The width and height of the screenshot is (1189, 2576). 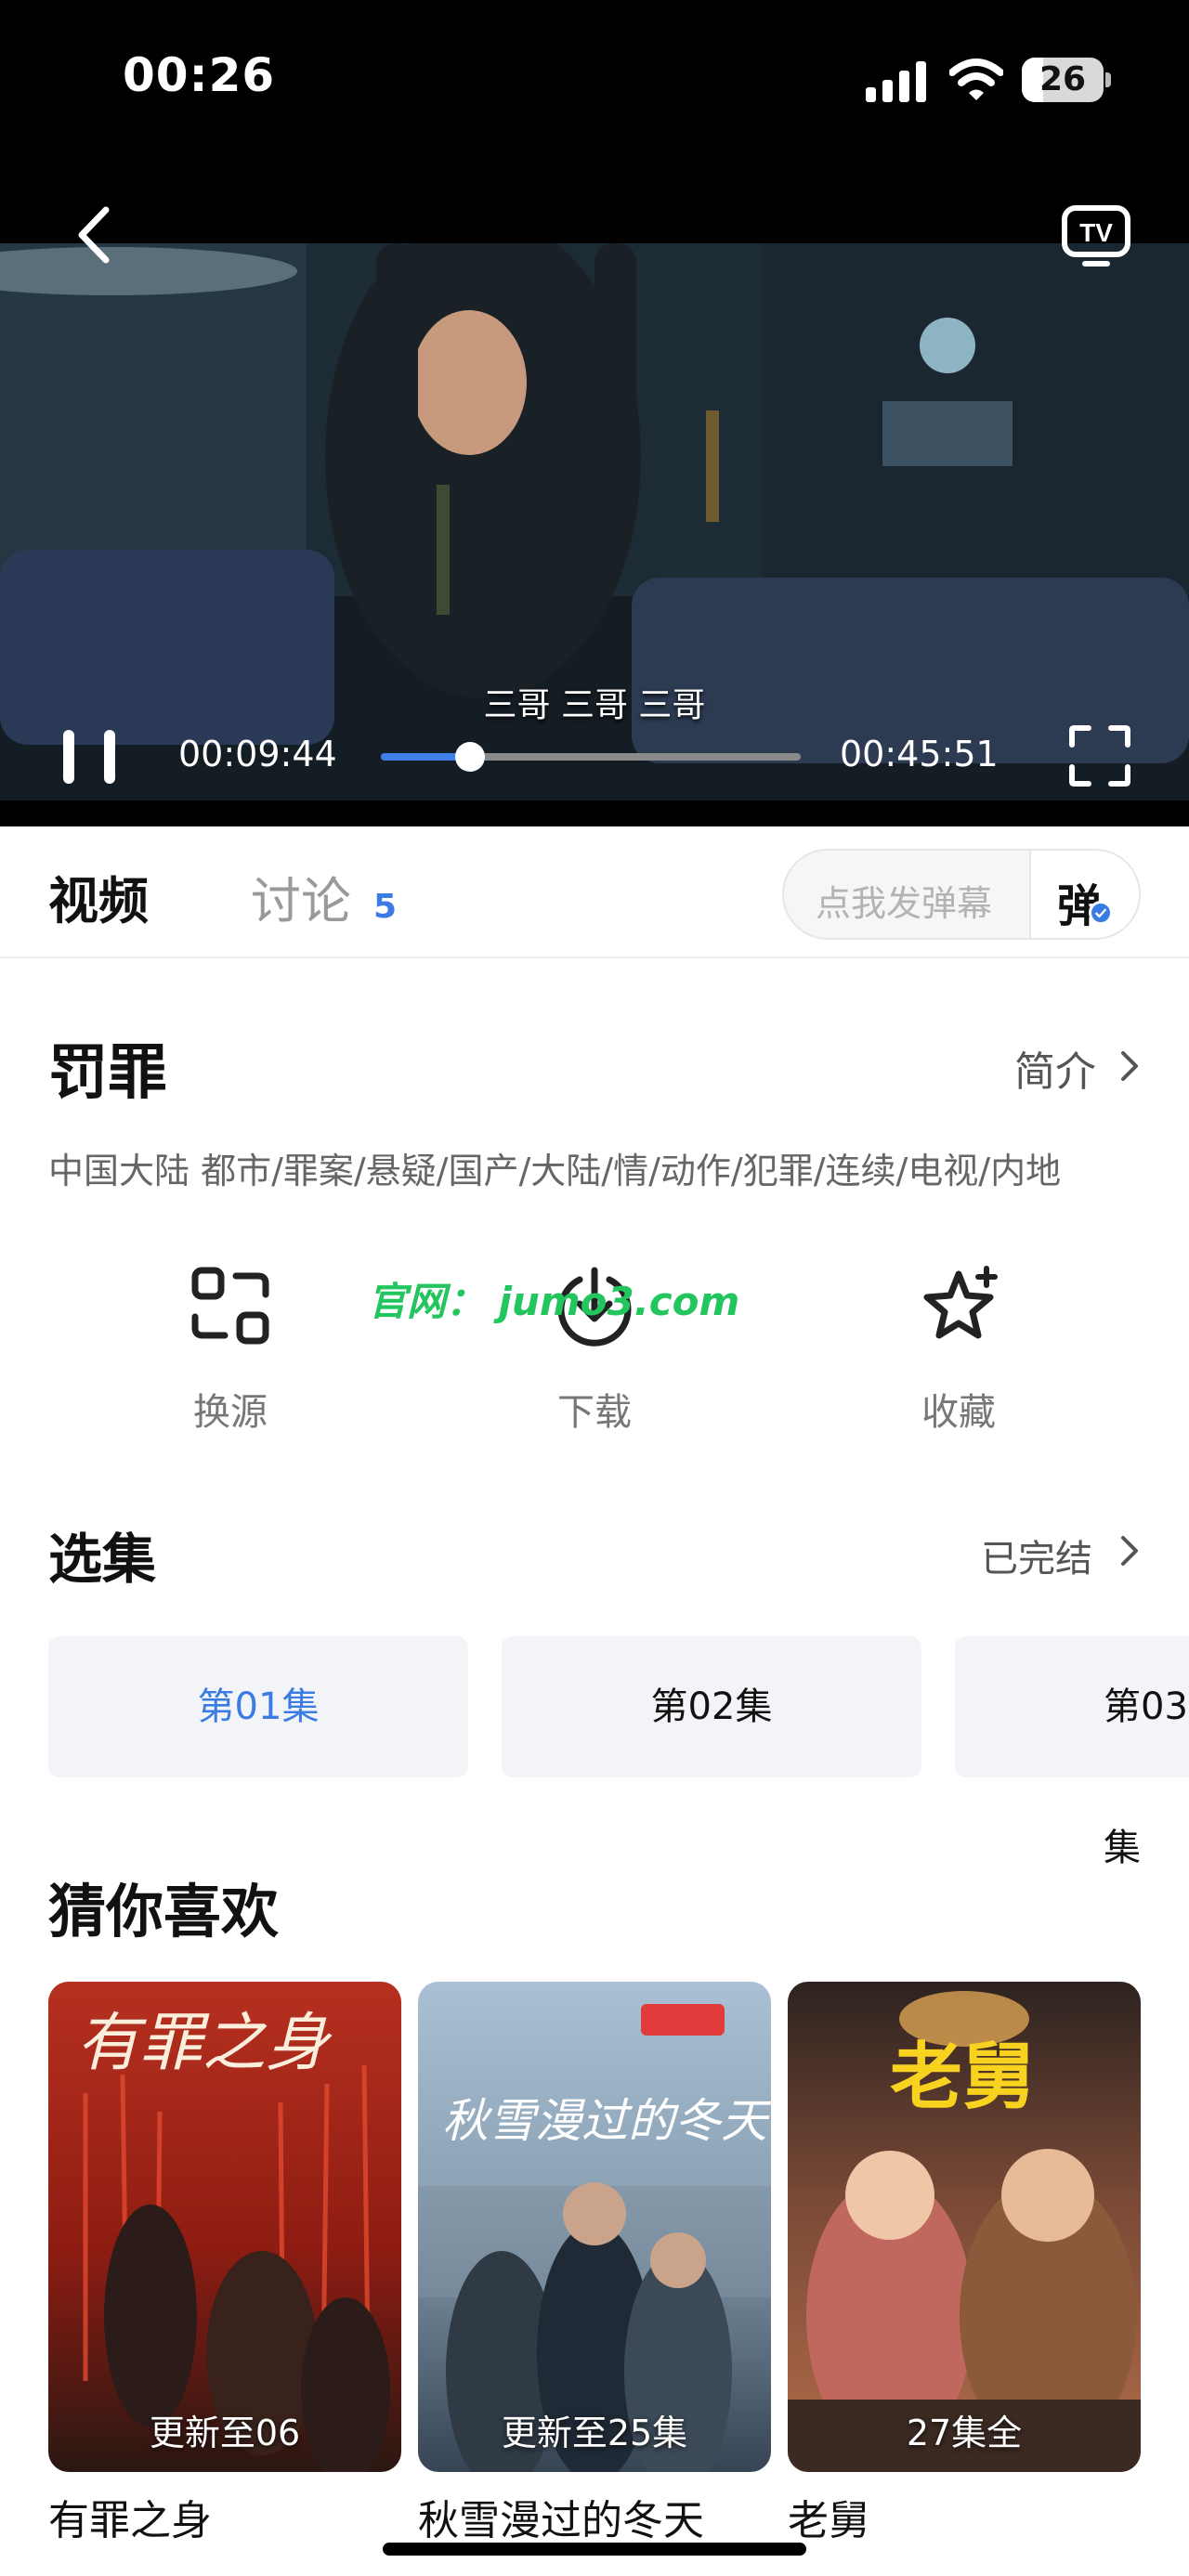 I want to click on danmaku-input-box: 点我发弹幕 弹, so click(x=962, y=894).